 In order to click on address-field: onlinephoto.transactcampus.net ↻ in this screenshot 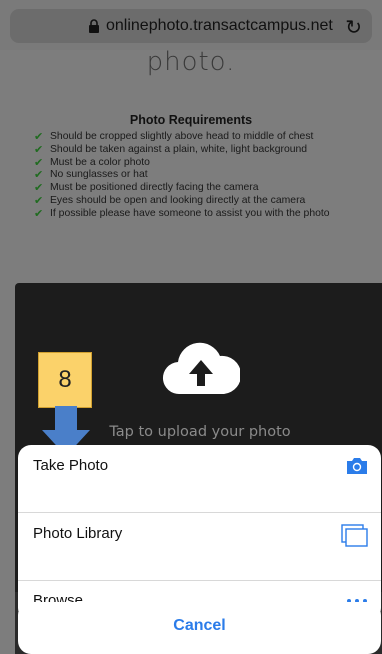, I will do `click(191, 26)`.